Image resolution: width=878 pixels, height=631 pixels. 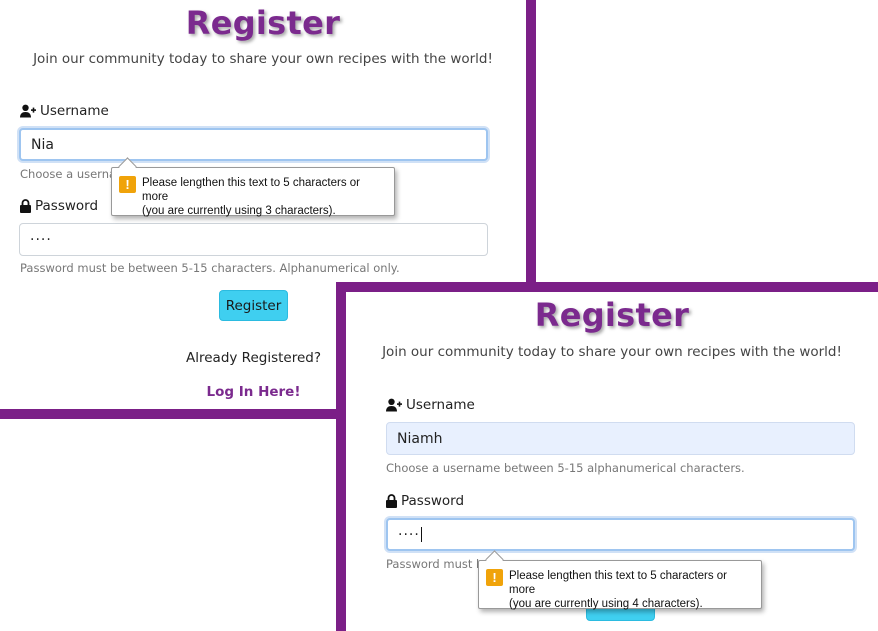 I want to click on username-value: Nia, so click(x=42, y=144).